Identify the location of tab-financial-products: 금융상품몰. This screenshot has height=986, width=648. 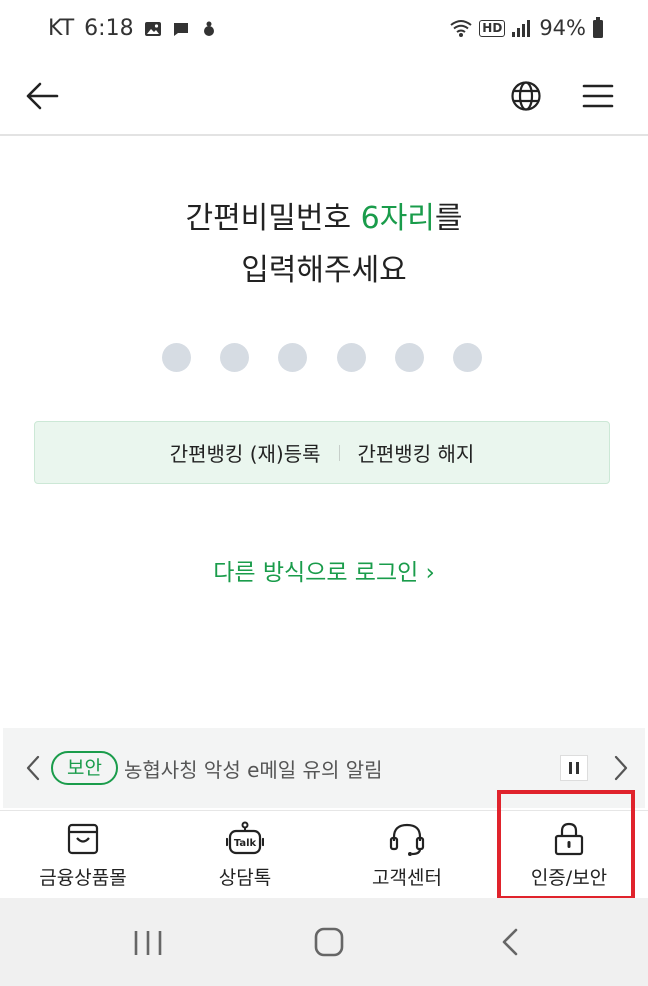
(83, 855).